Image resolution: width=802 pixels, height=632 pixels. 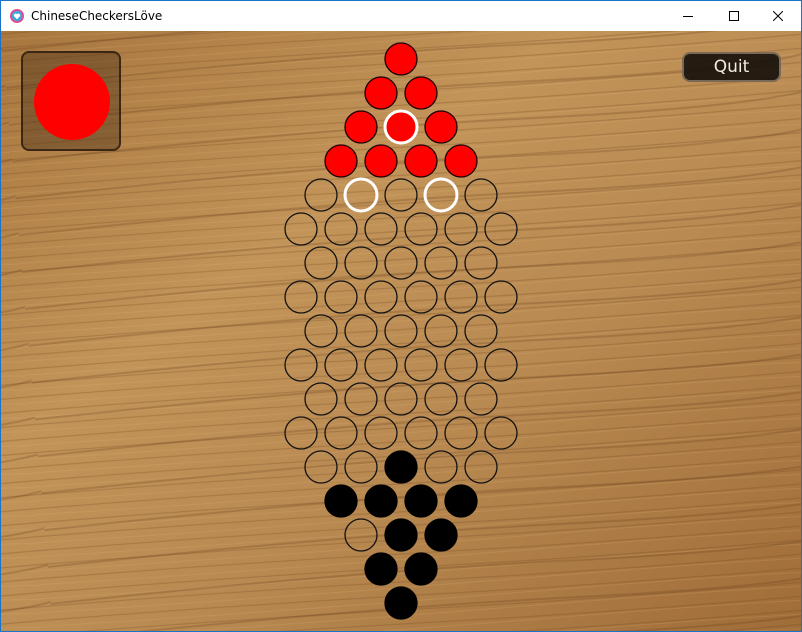 I want to click on minimize-icon, so click(x=688, y=16).